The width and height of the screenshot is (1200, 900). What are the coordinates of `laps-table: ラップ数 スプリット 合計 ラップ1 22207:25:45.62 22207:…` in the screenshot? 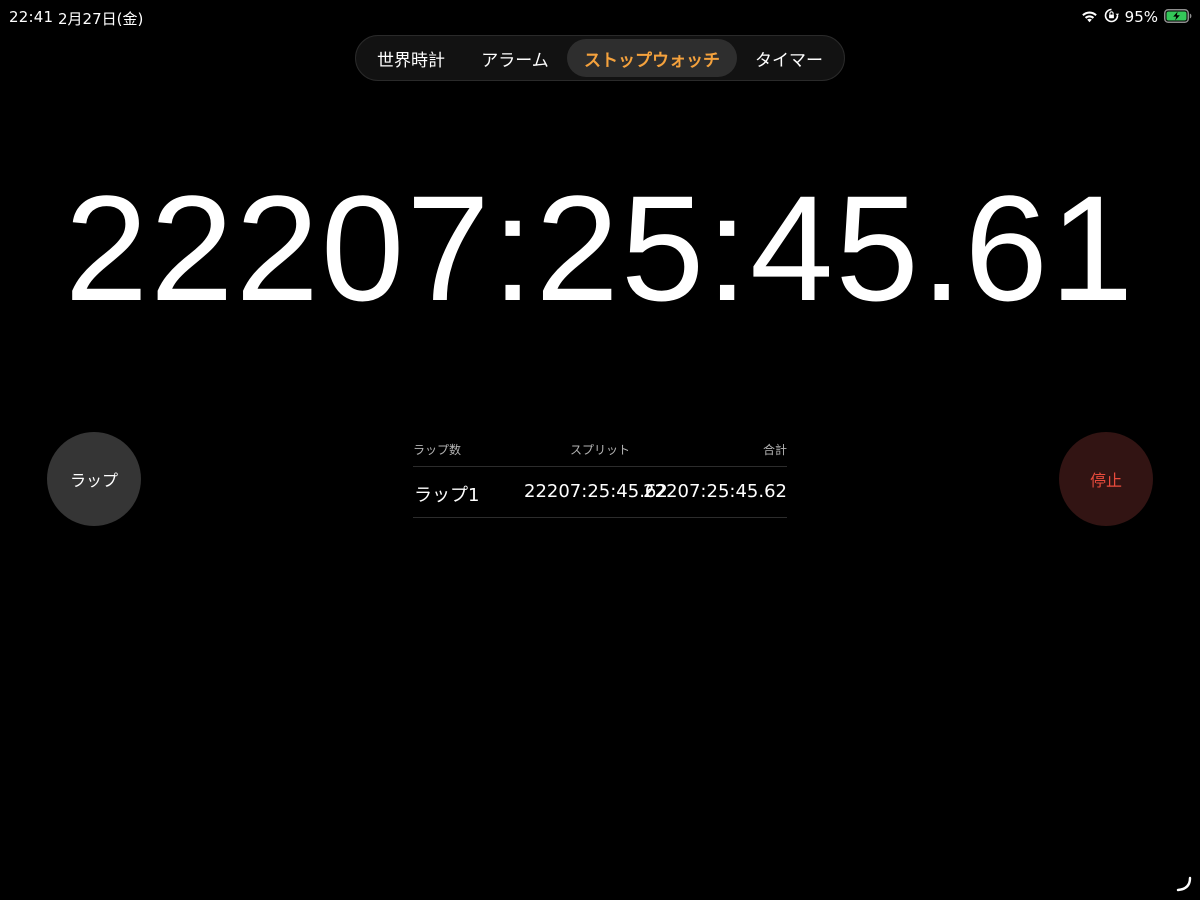 It's located at (600, 478).